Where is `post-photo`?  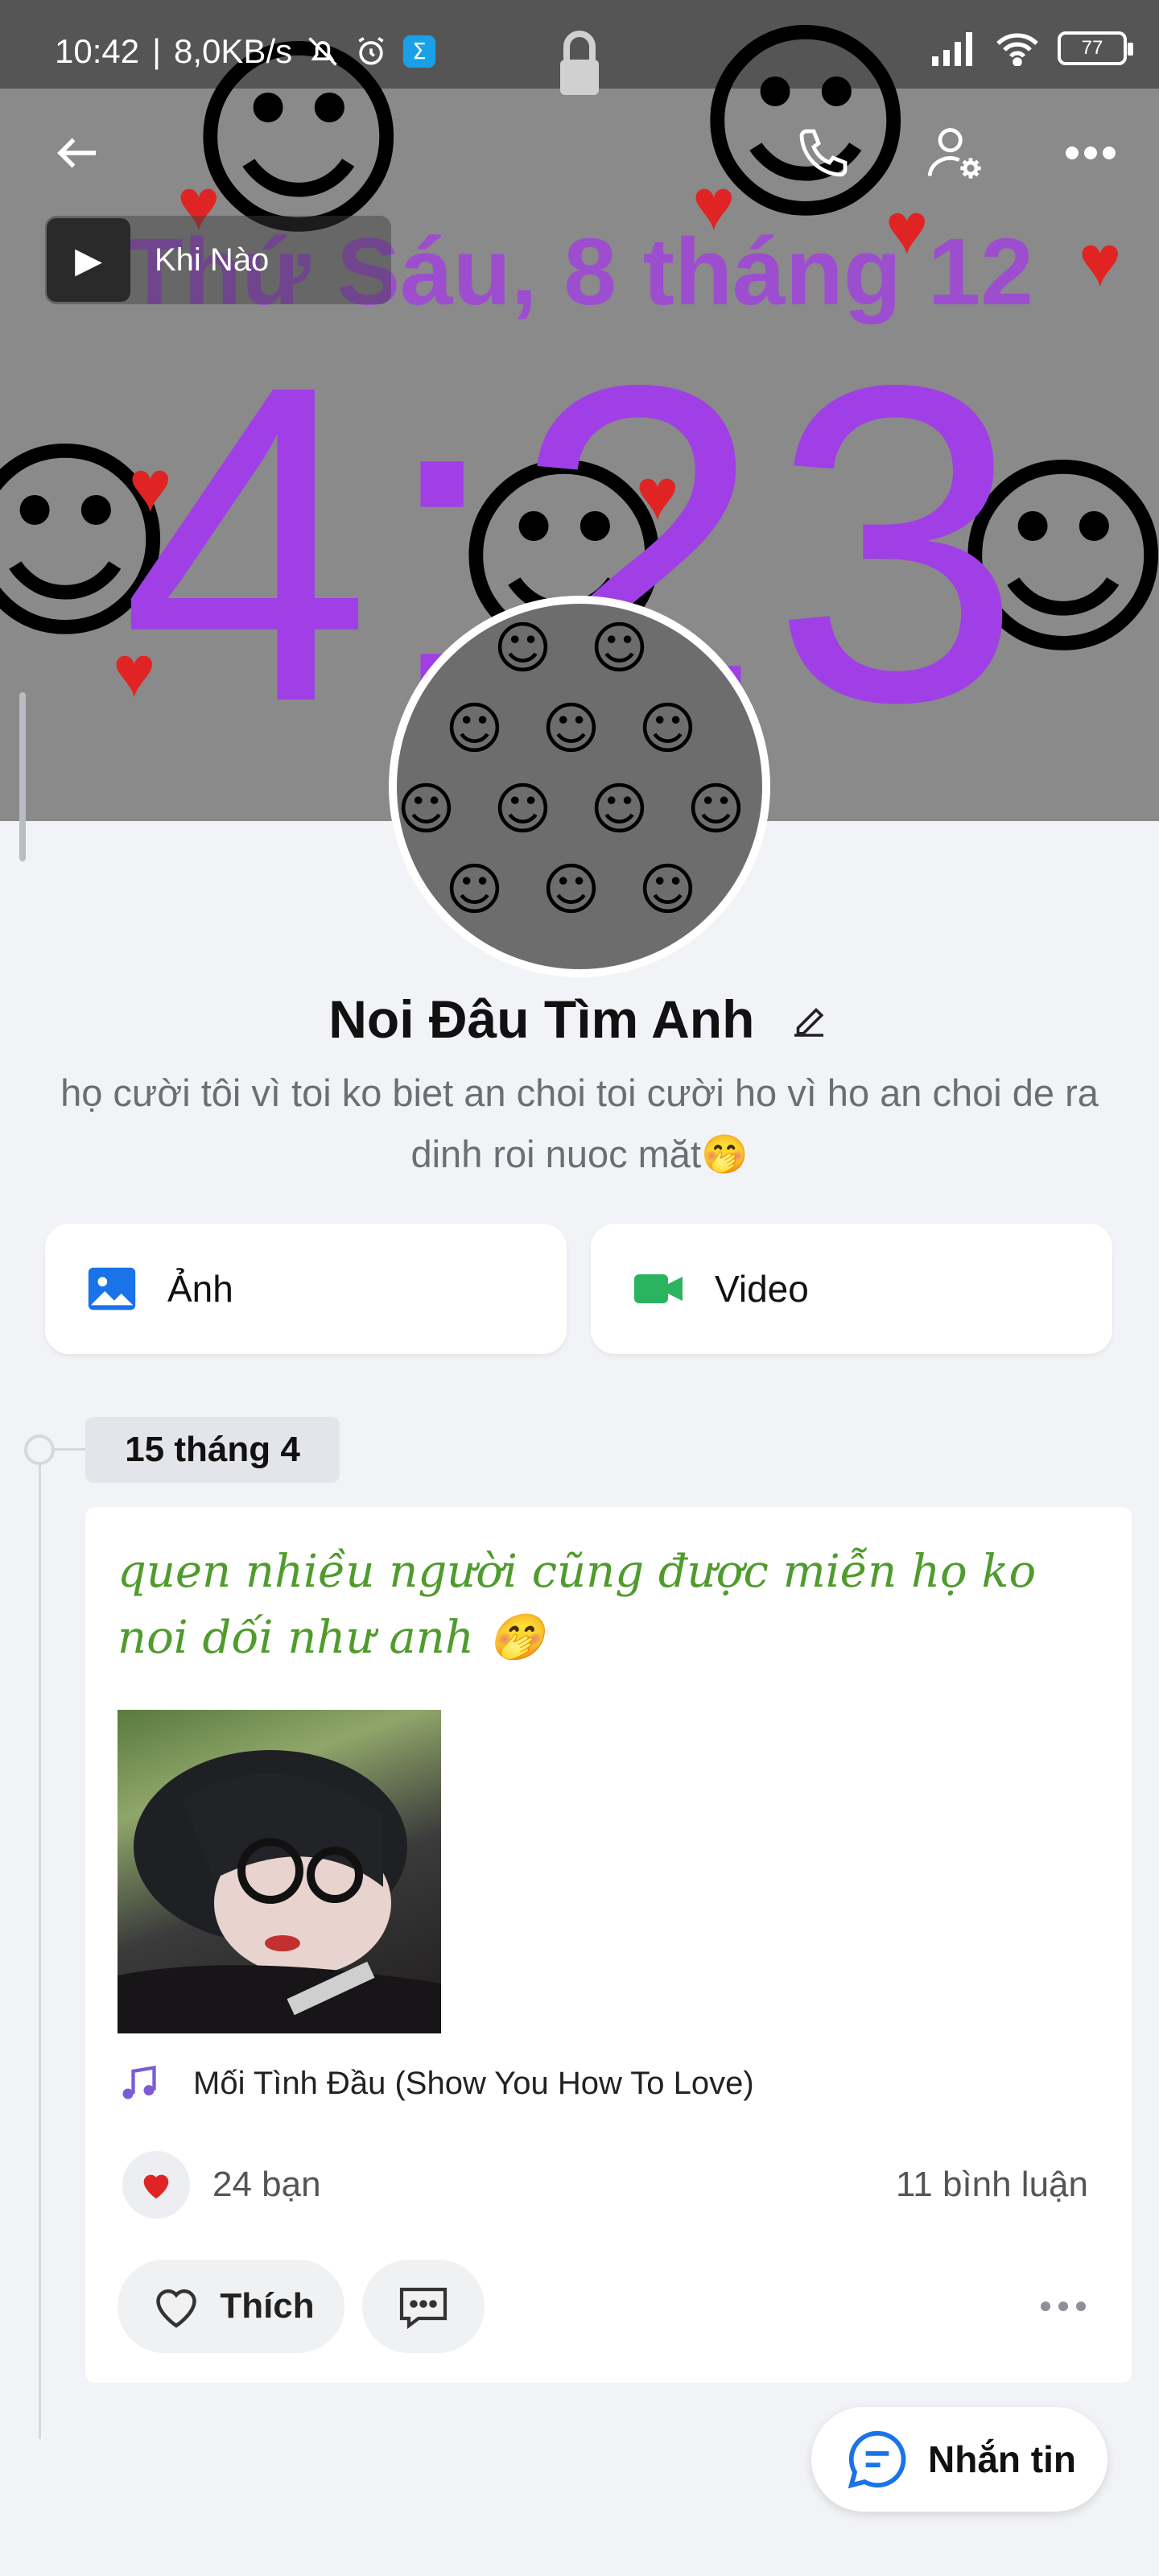 post-photo is located at coordinates (279, 1871).